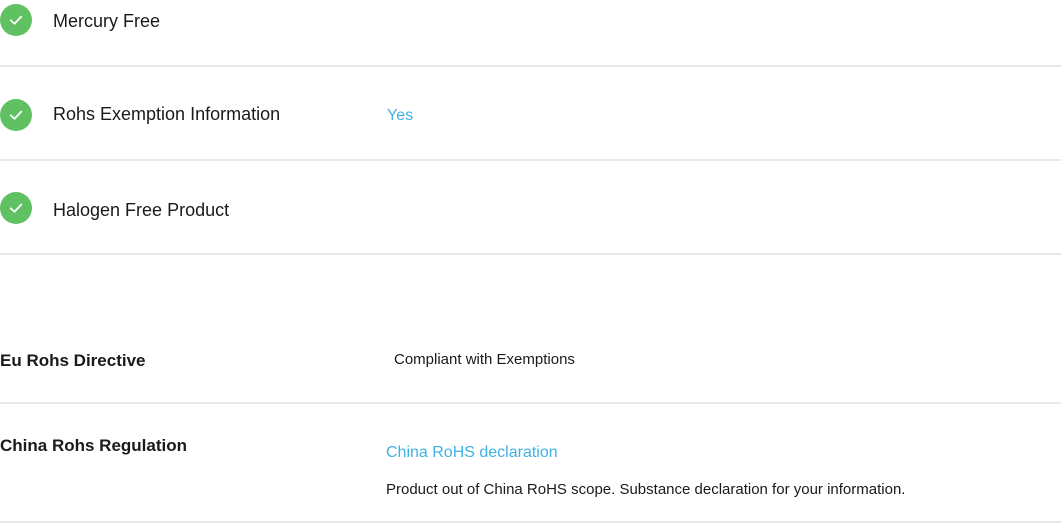 This screenshot has width=1061, height=525. What do you see at coordinates (472, 453) in the screenshot?
I see `china-rohs-declaration-link: China RoHS declaration` at bounding box center [472, 453].